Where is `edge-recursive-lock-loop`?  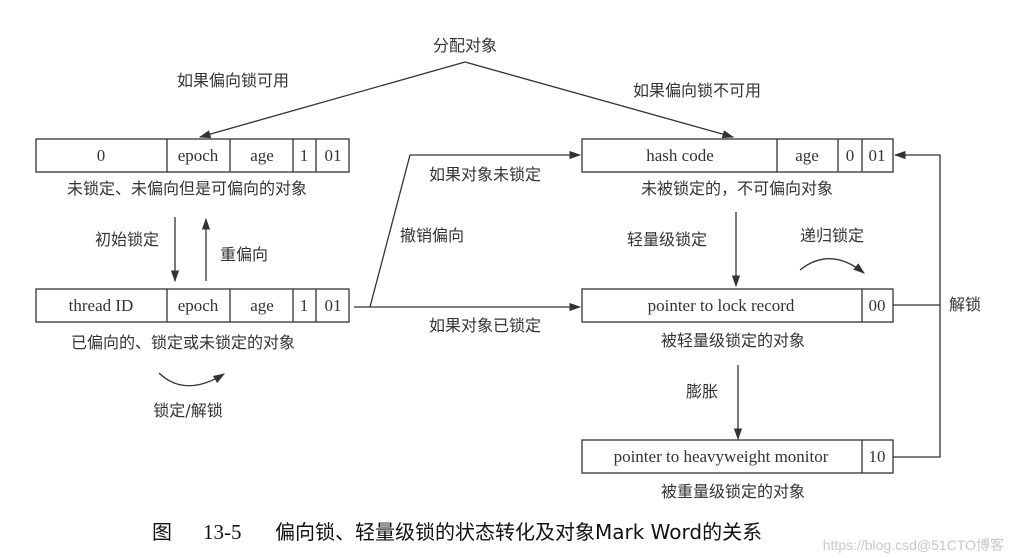 edge-recursive-lock-loop is located at coordinates (832, 266).